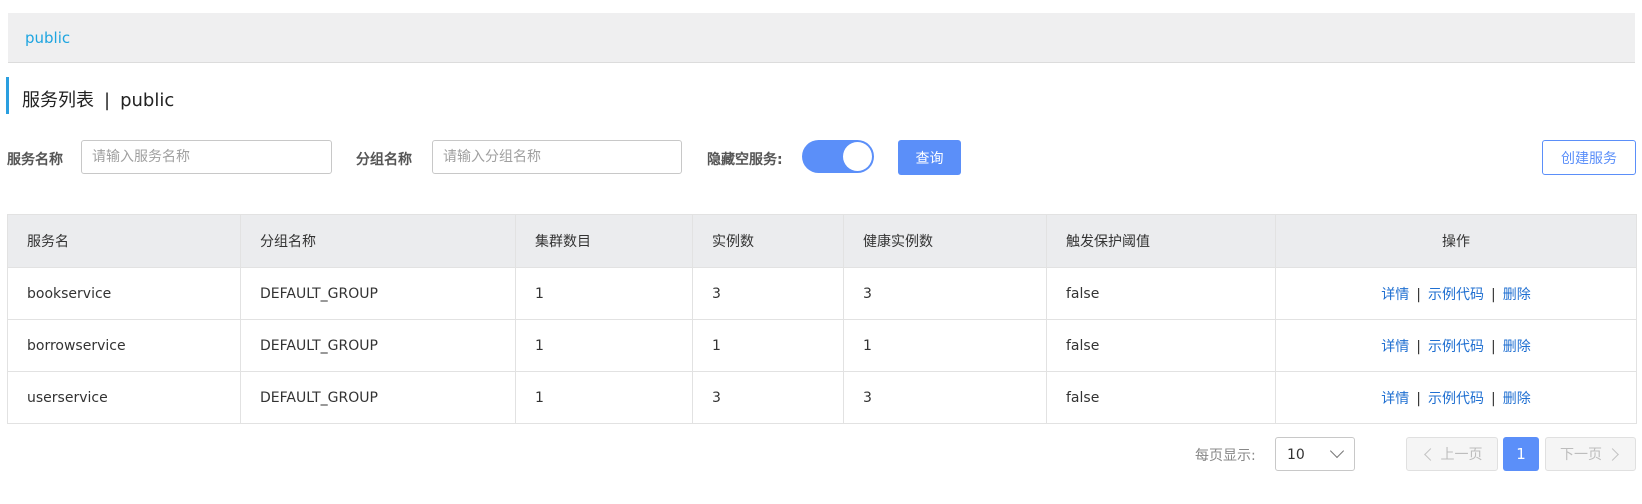  What do you see at coordinates (945, 241) in the screenshot?
I see `column-header-healthy-count: 健康实例数` at bounding box center [945, 241].